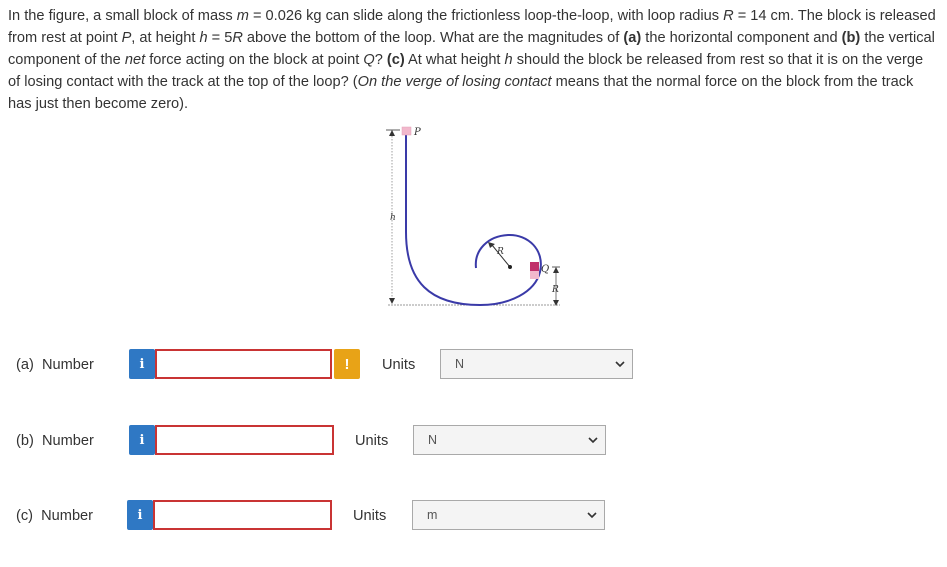 Image resolution: width=947 pixels, height=567 pixels. What do you see at coordinates (508, 515) in the screenshot?
I see `units-c-select: m` at bounding box center [508, 515].